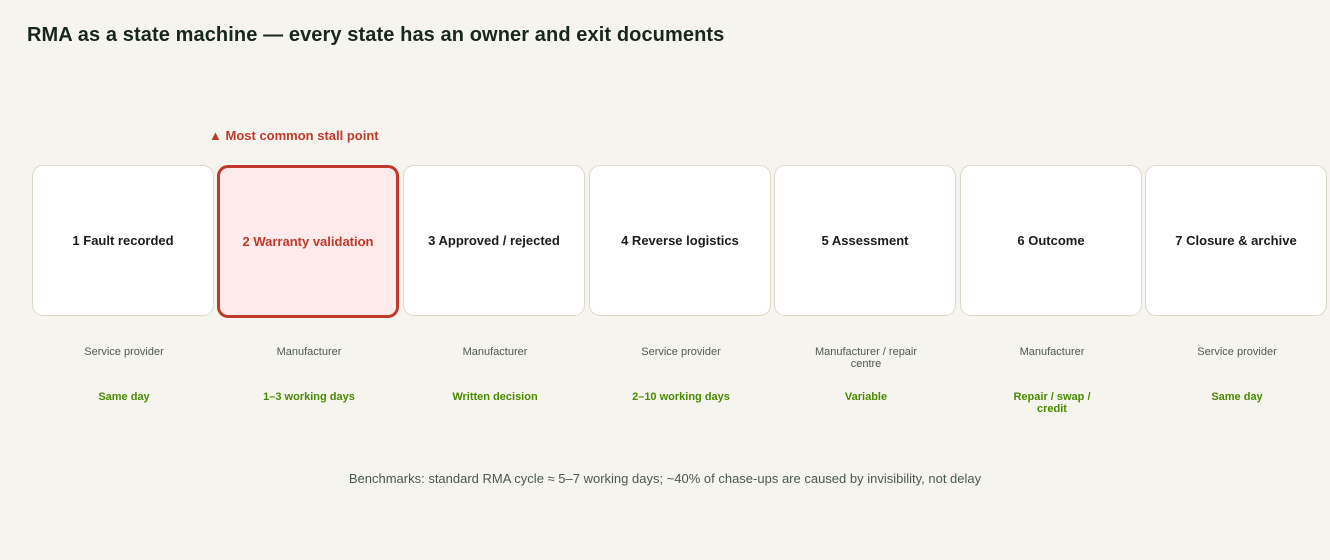  I want to click on stage-label: 7 Closure & archive, so click(1236, 240).